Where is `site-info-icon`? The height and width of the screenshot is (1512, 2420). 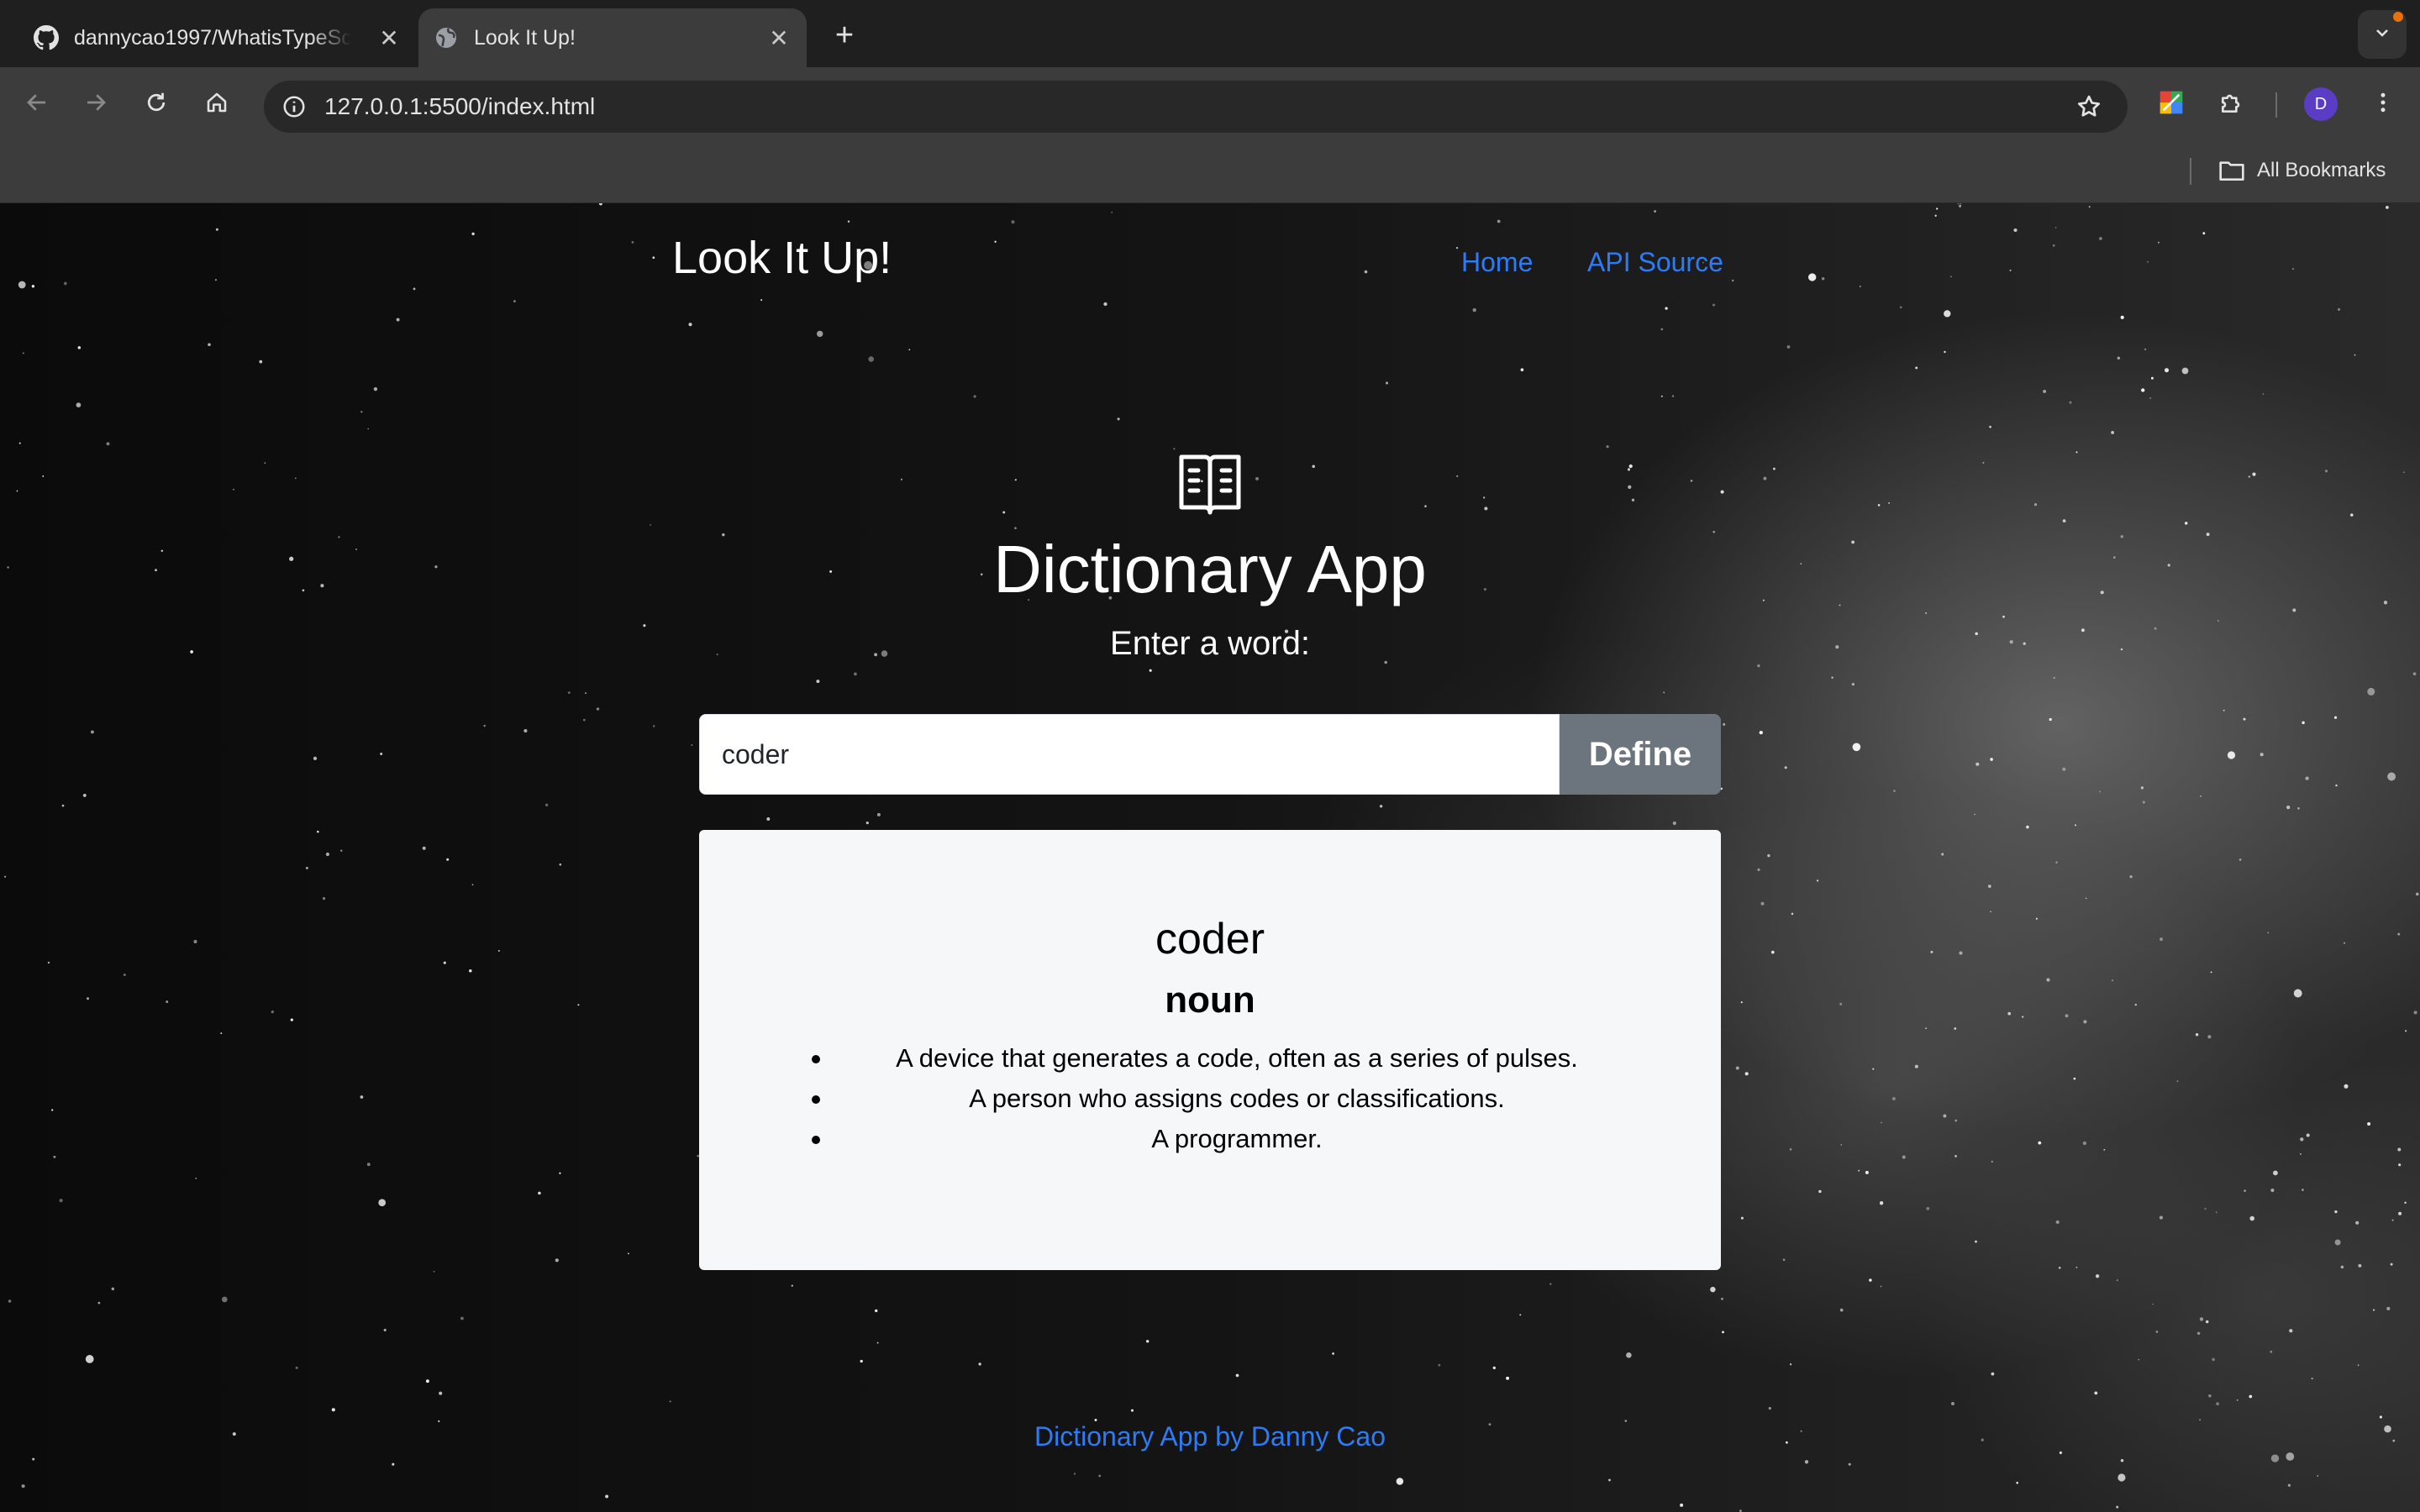
site-info-icon is located at coordinates (294, 106).